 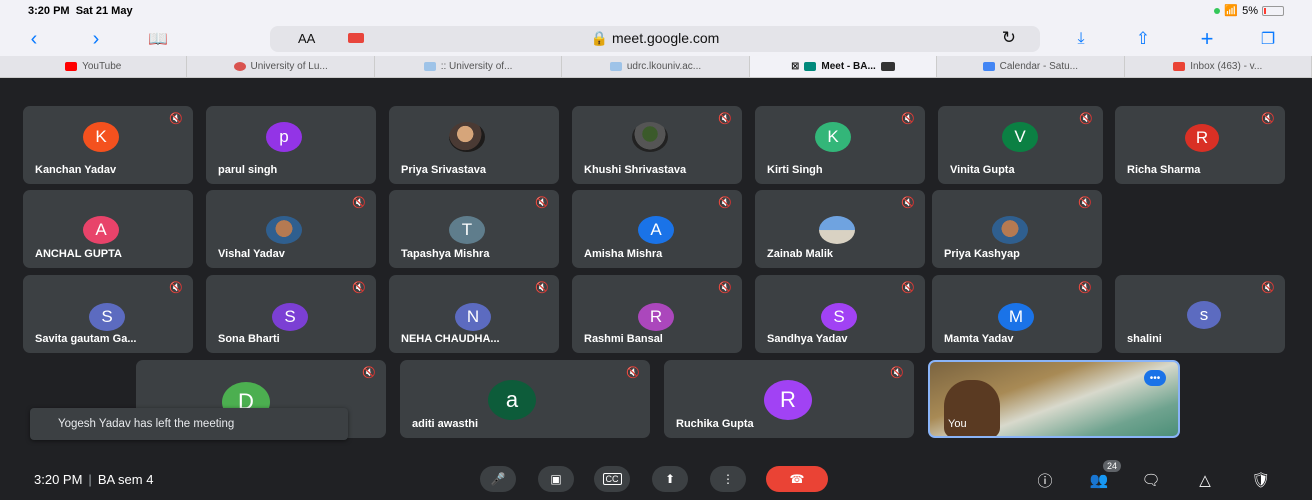 I want to click on chat-icon: 🗨, so click(x=1151, y=480).